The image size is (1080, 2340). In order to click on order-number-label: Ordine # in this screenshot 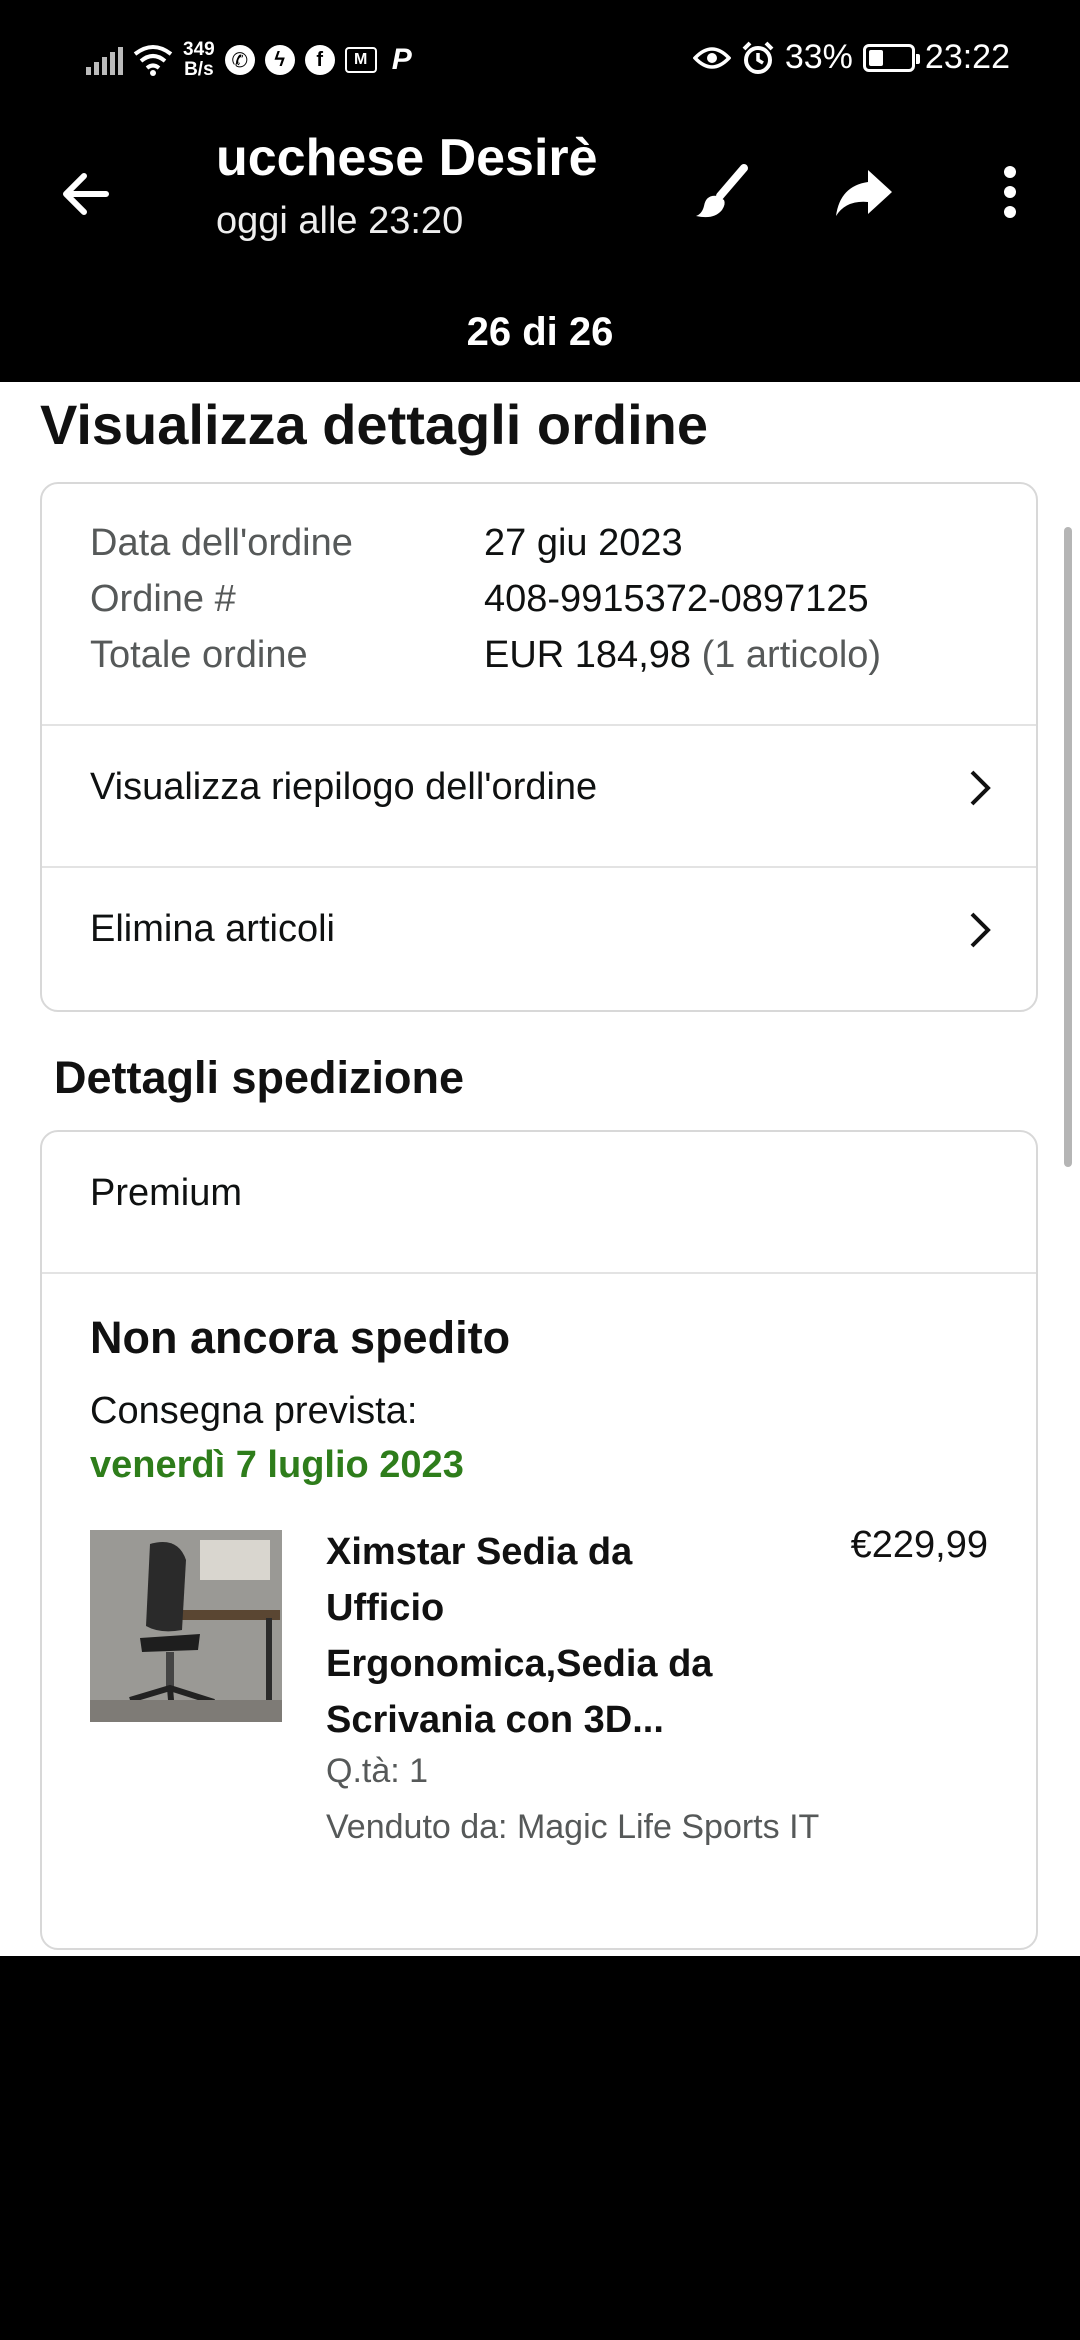, I will do `click(163, 599)`.